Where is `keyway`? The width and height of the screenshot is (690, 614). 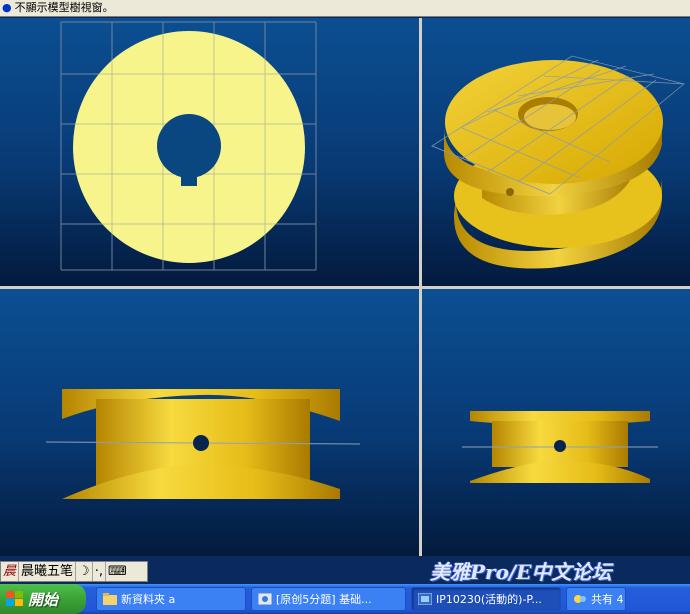
keyway is located at coordinates (189, 178).